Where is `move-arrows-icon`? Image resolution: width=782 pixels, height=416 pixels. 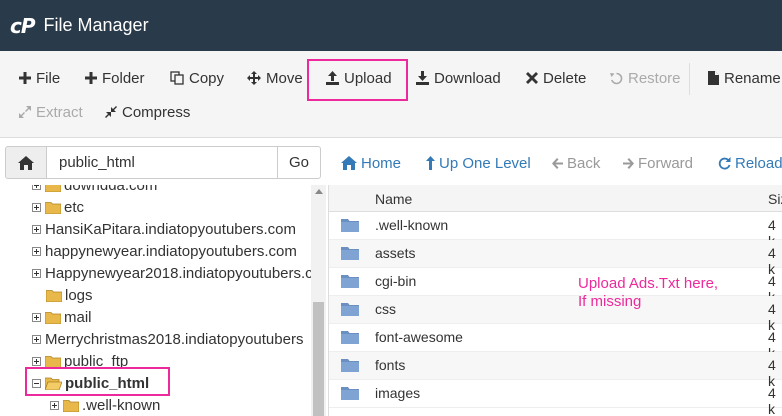
move-arrows-icon is located at coordinates (254, 78).